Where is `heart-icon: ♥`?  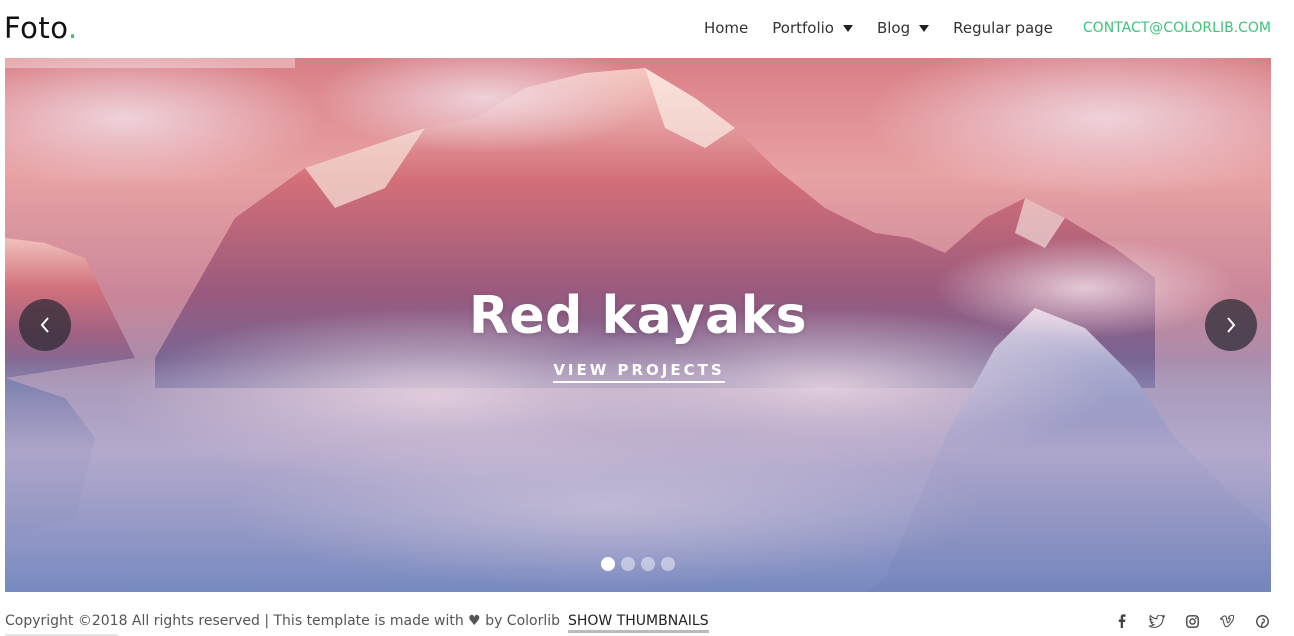
heart-icon: ♥ is located at coordinates (474, 621).